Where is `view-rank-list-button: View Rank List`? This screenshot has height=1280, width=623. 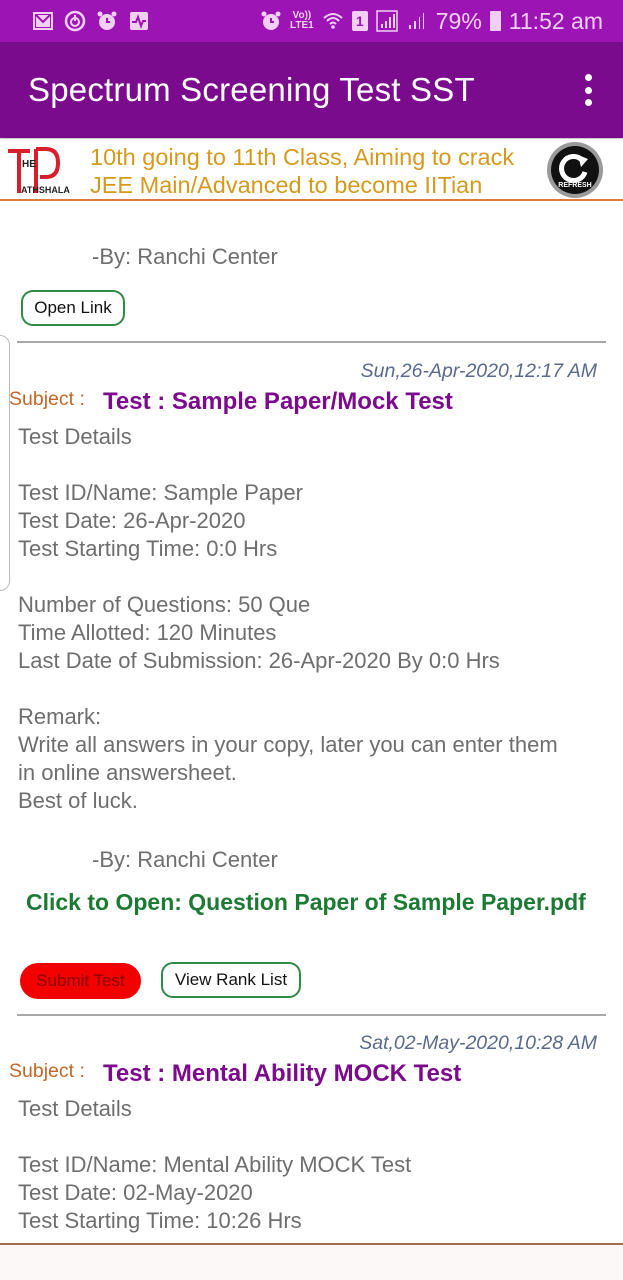
view-rank-list-button: View Rank List is located at coordinates (231, 980).